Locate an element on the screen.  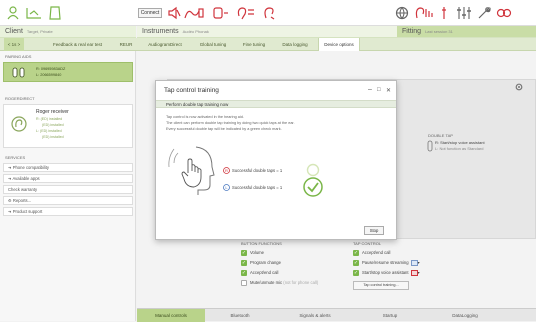
pairing-box: R: 09695983ADZ L: 2066599840 is located at coordinates (68, 72).